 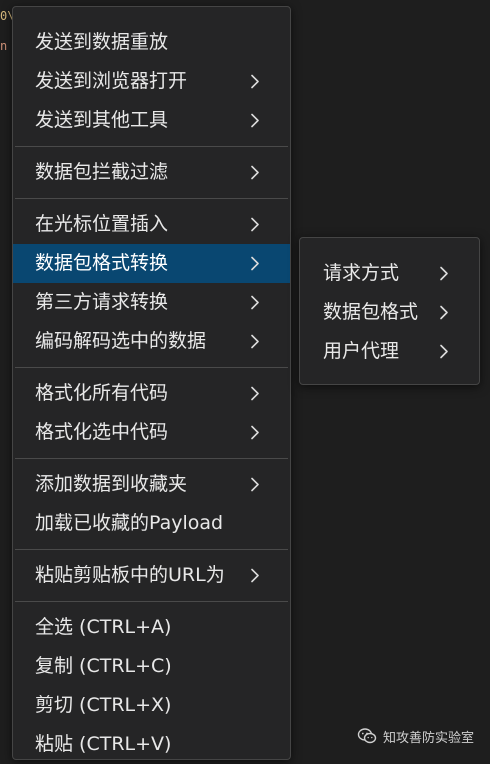 I want to click on menu-item-1-0: 数据包拦截过滤, so click(x=151, y=172).